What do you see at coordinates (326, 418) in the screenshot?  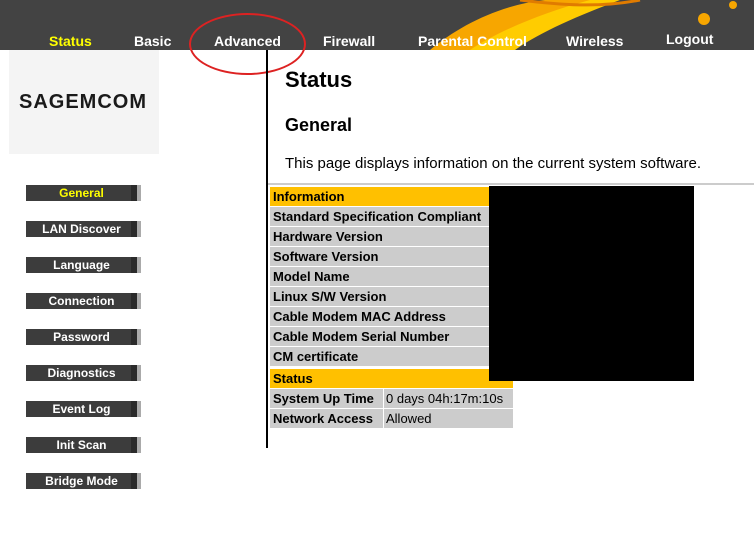 I see `row-label: Network Access` at bounding box center [326, 418].